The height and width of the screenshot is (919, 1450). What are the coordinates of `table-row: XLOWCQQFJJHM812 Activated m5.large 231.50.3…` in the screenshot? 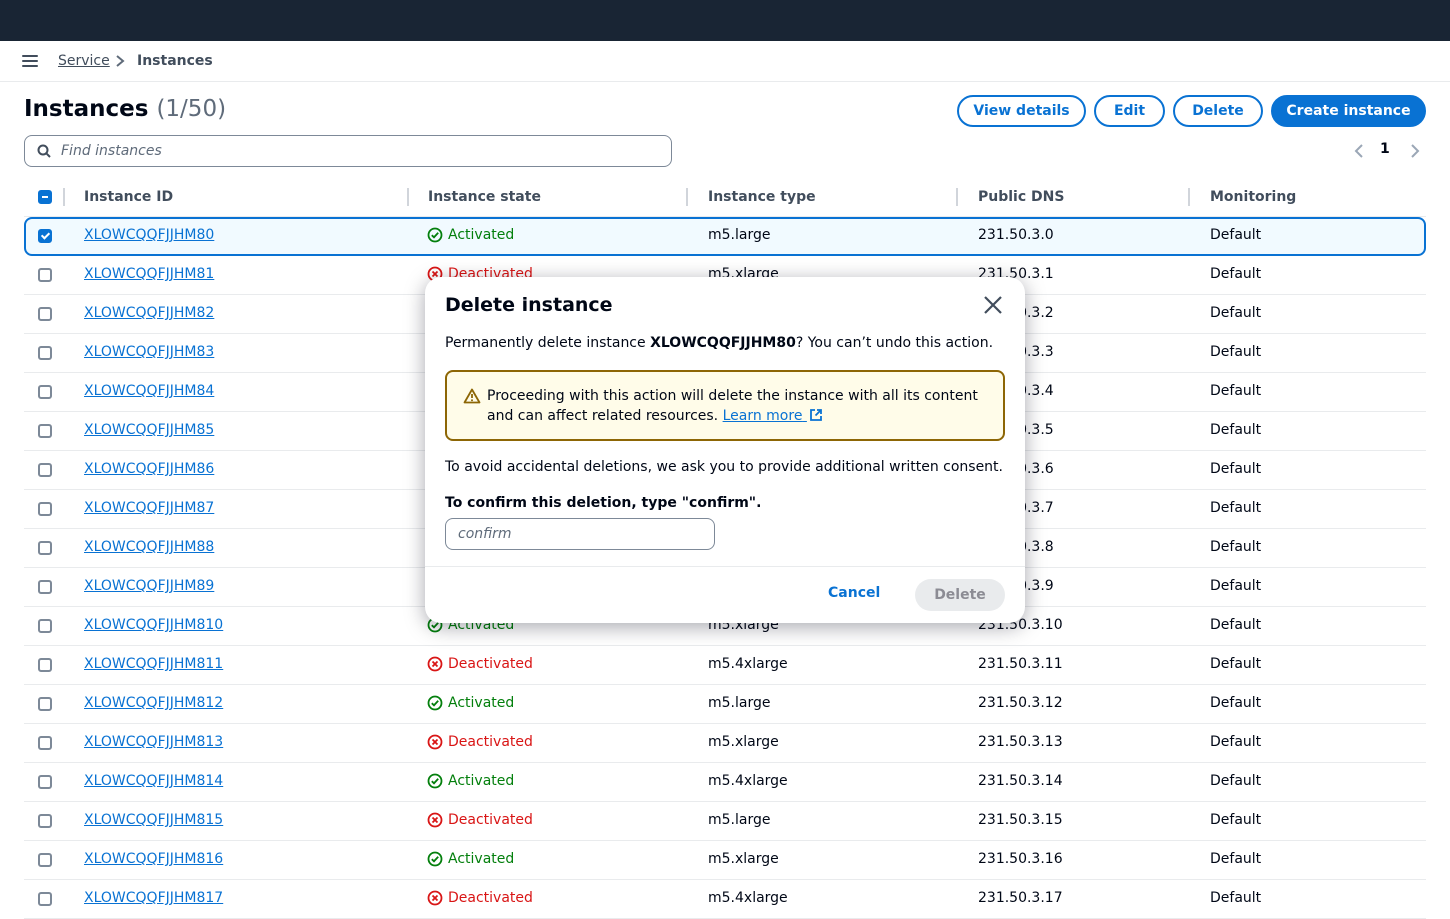 It's located at (725, 704).